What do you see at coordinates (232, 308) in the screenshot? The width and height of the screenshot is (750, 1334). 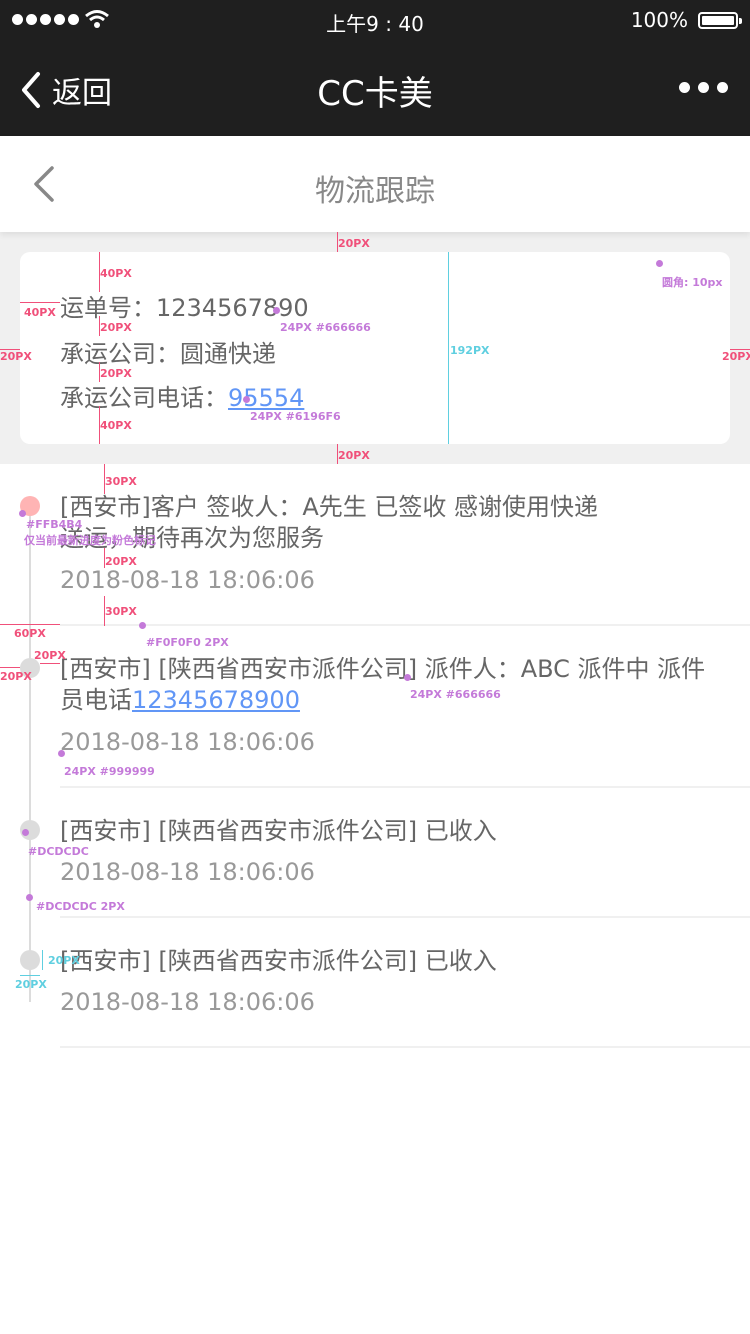 I see `waybill-number: 1234567890` at bounding box center [232, 308].